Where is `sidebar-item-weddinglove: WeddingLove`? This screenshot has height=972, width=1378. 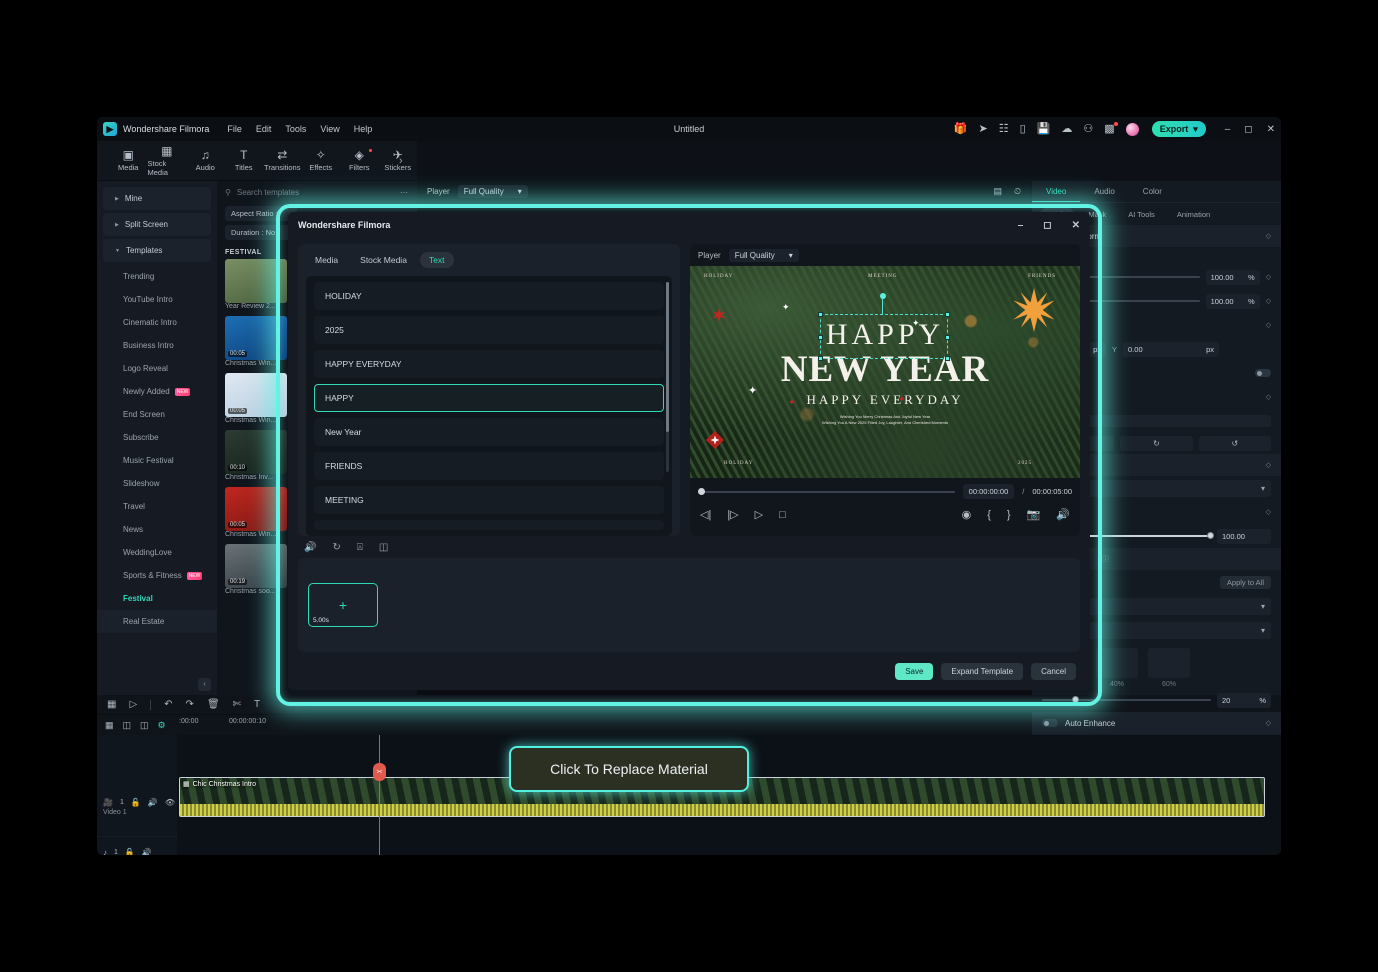
sidebar-item-weddinglove: WeddingLove is located at coordinates (157, 552).